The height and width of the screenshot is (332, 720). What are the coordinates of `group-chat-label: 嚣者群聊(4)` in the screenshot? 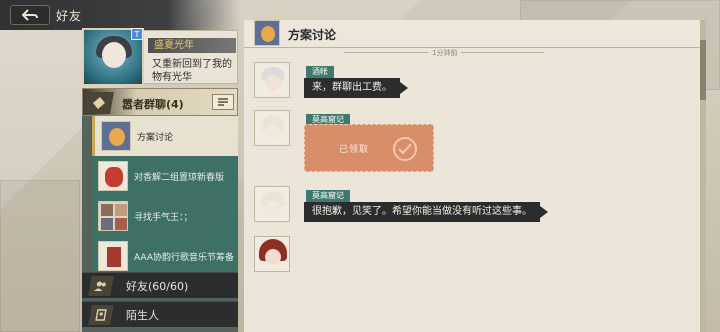 It's located at (153, 104).